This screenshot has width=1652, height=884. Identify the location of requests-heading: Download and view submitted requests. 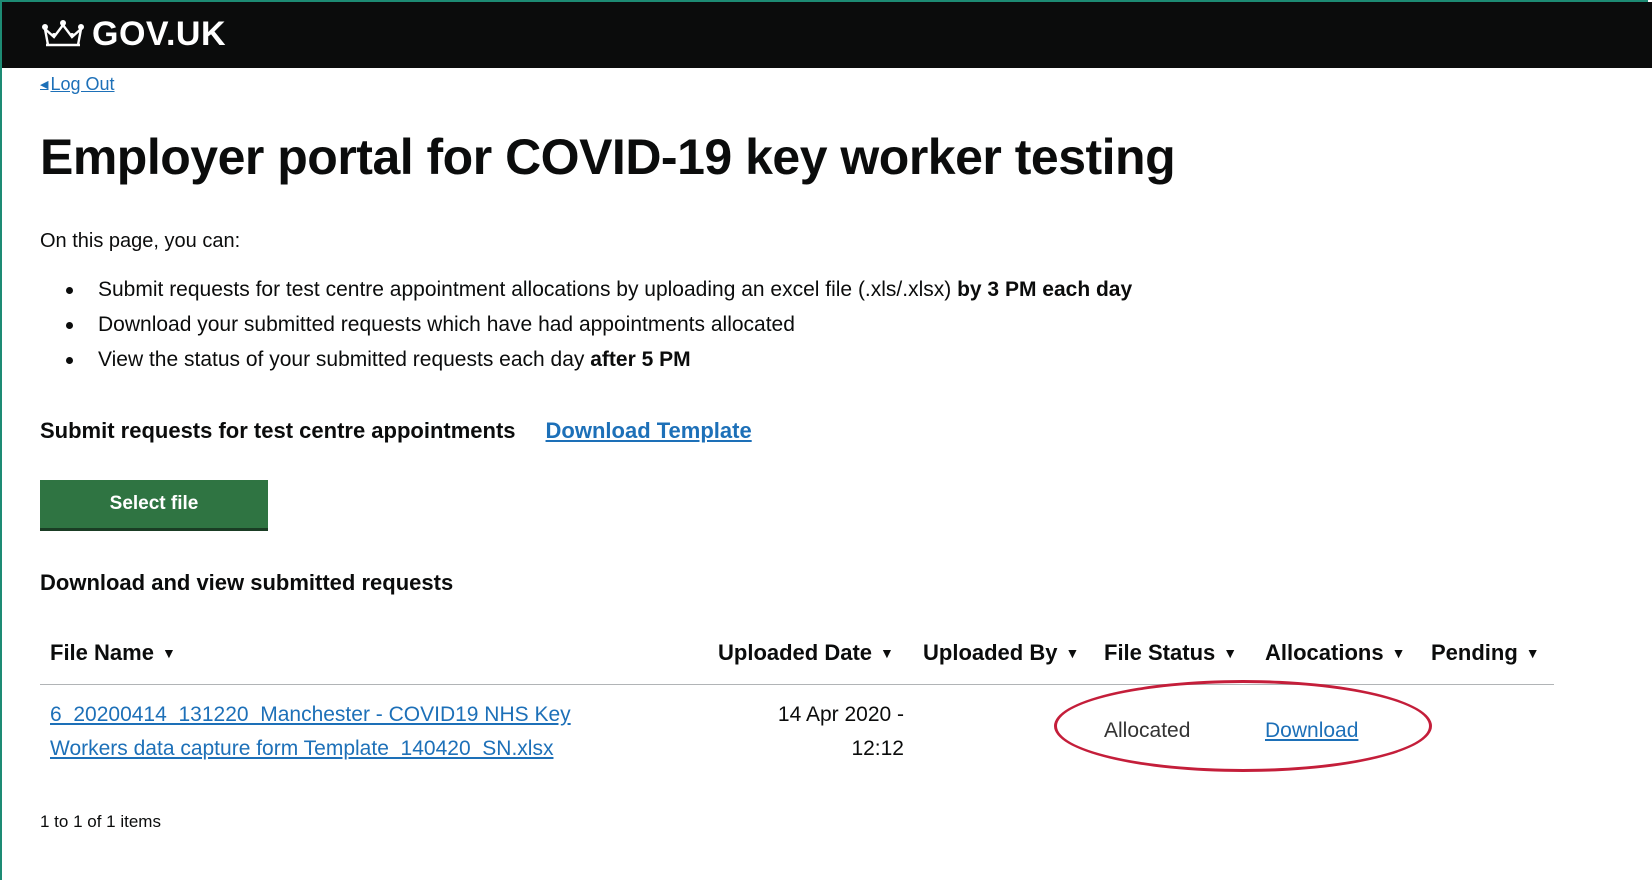
(247, 582).